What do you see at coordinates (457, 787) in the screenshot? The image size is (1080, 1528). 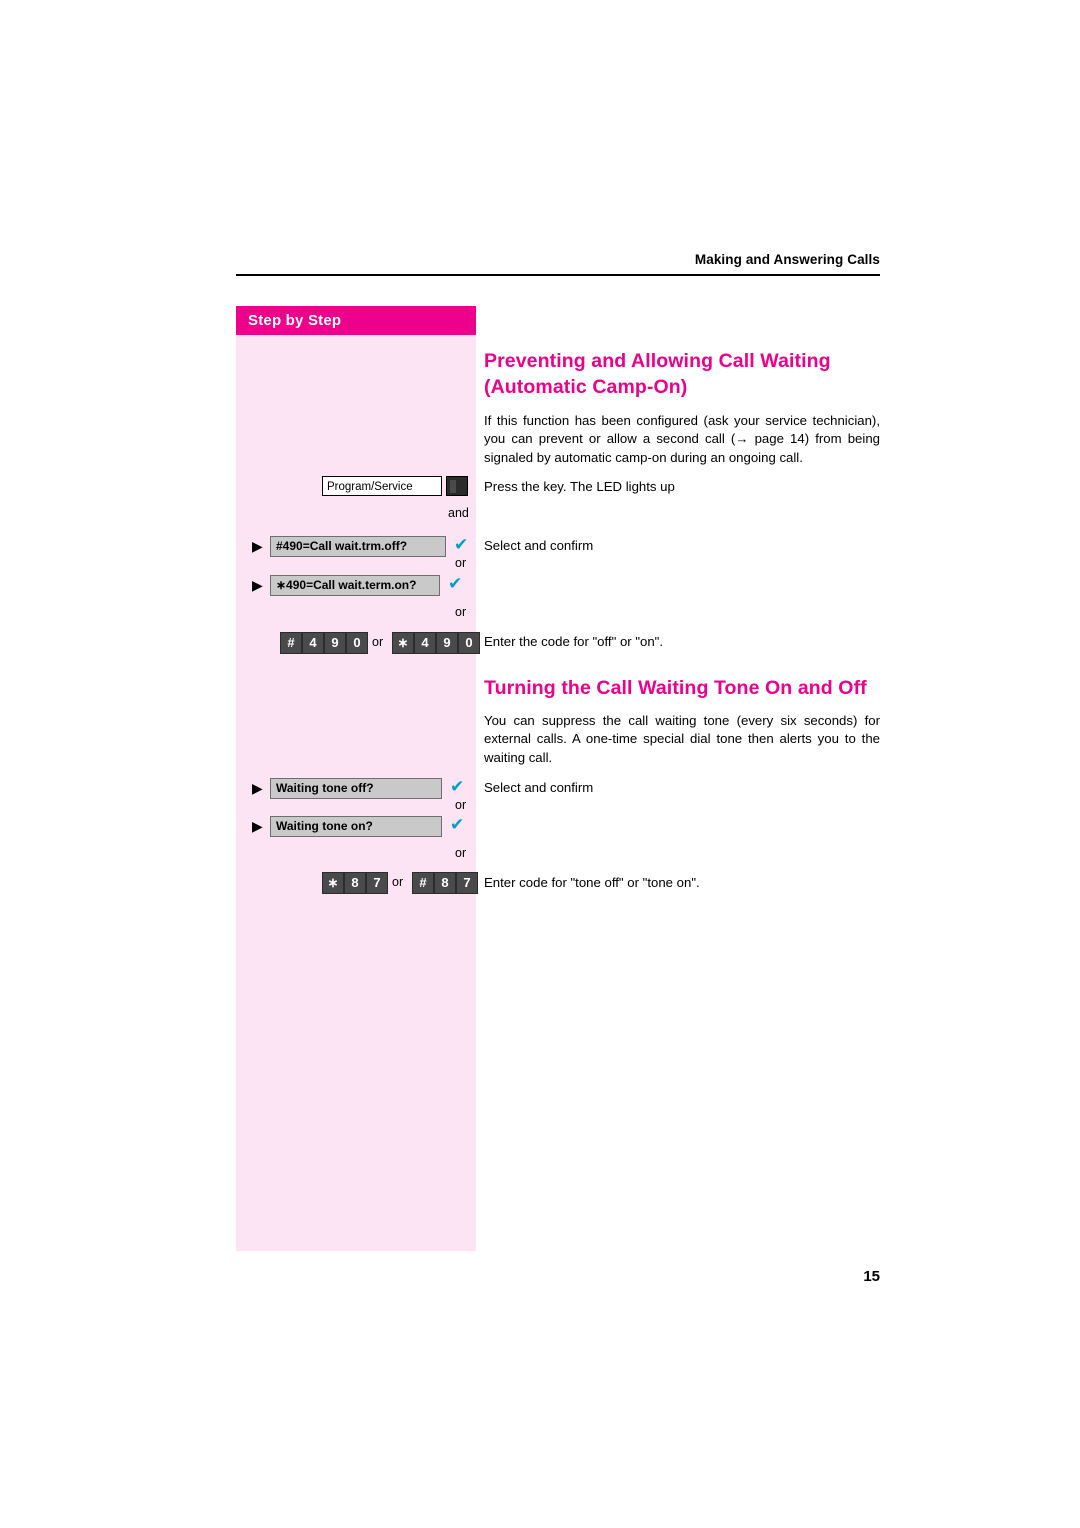 I see `checkmark-icon-3: ✔` at bounding box center [457, 787].